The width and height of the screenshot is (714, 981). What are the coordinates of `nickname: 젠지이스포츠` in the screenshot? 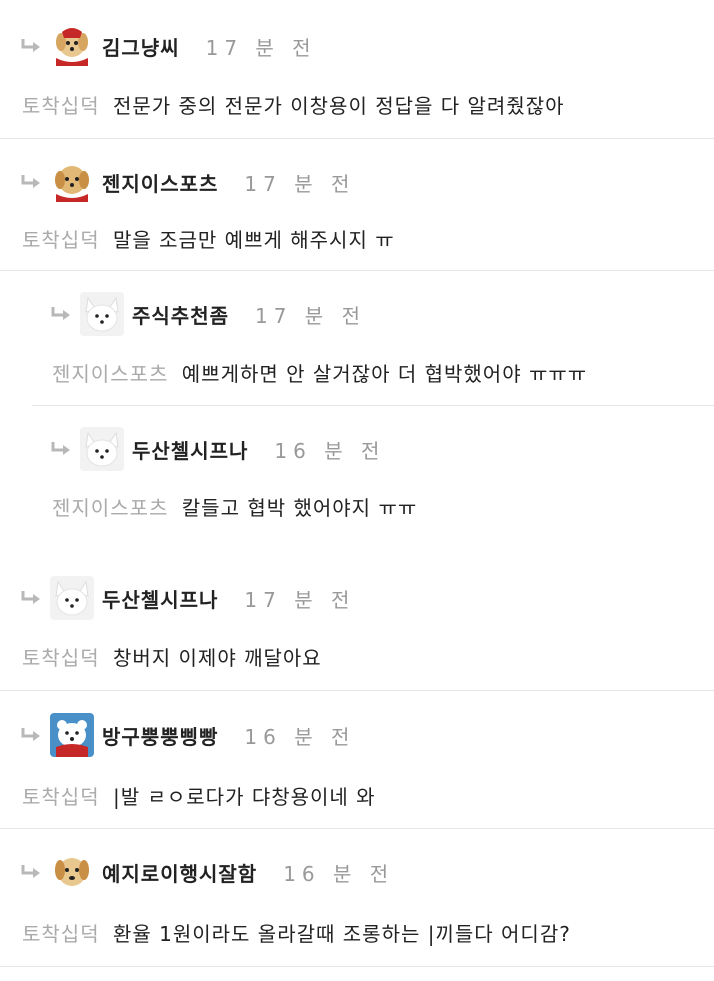 It's located at (160, 182).